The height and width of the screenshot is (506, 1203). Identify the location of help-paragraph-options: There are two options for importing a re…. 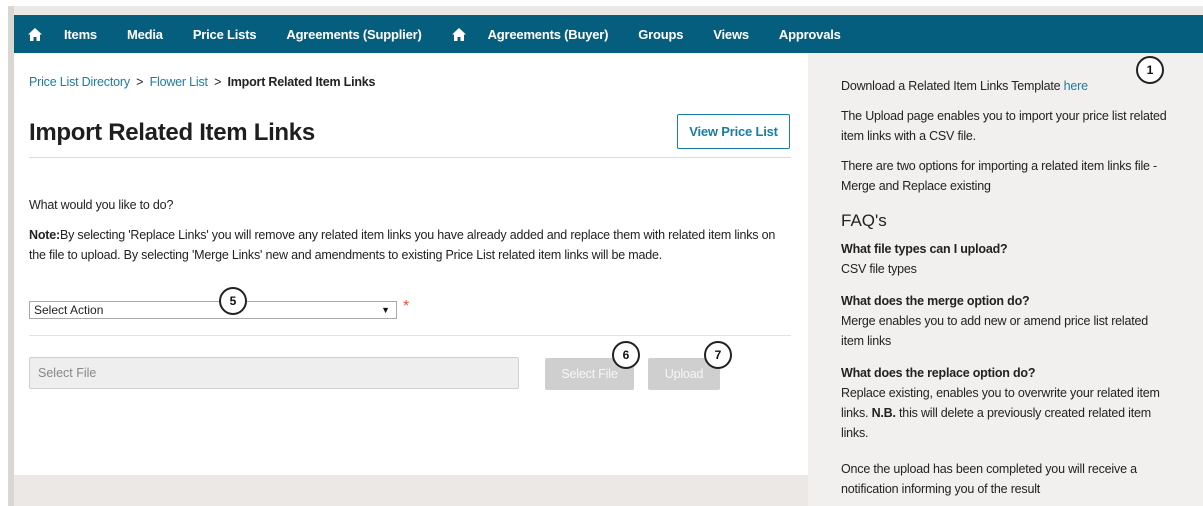
(999, 176).